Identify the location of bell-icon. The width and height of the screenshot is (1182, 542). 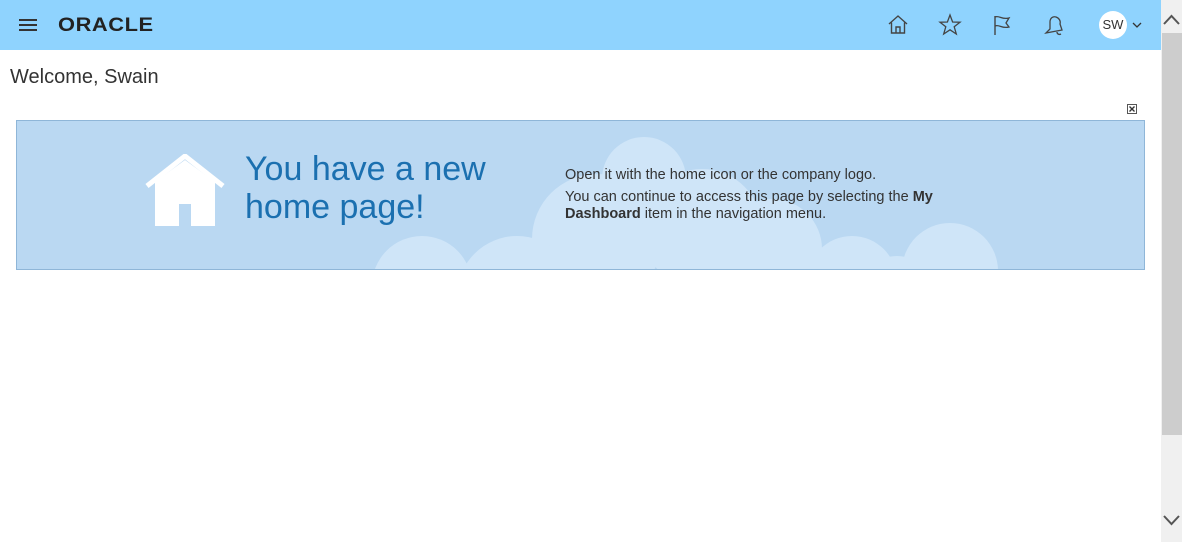
(1054, 25).